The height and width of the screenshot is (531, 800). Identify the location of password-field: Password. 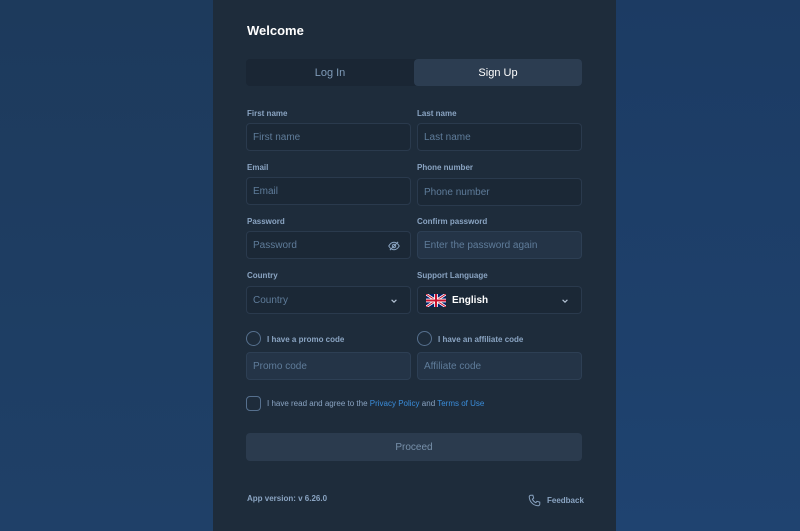
(328, 245).